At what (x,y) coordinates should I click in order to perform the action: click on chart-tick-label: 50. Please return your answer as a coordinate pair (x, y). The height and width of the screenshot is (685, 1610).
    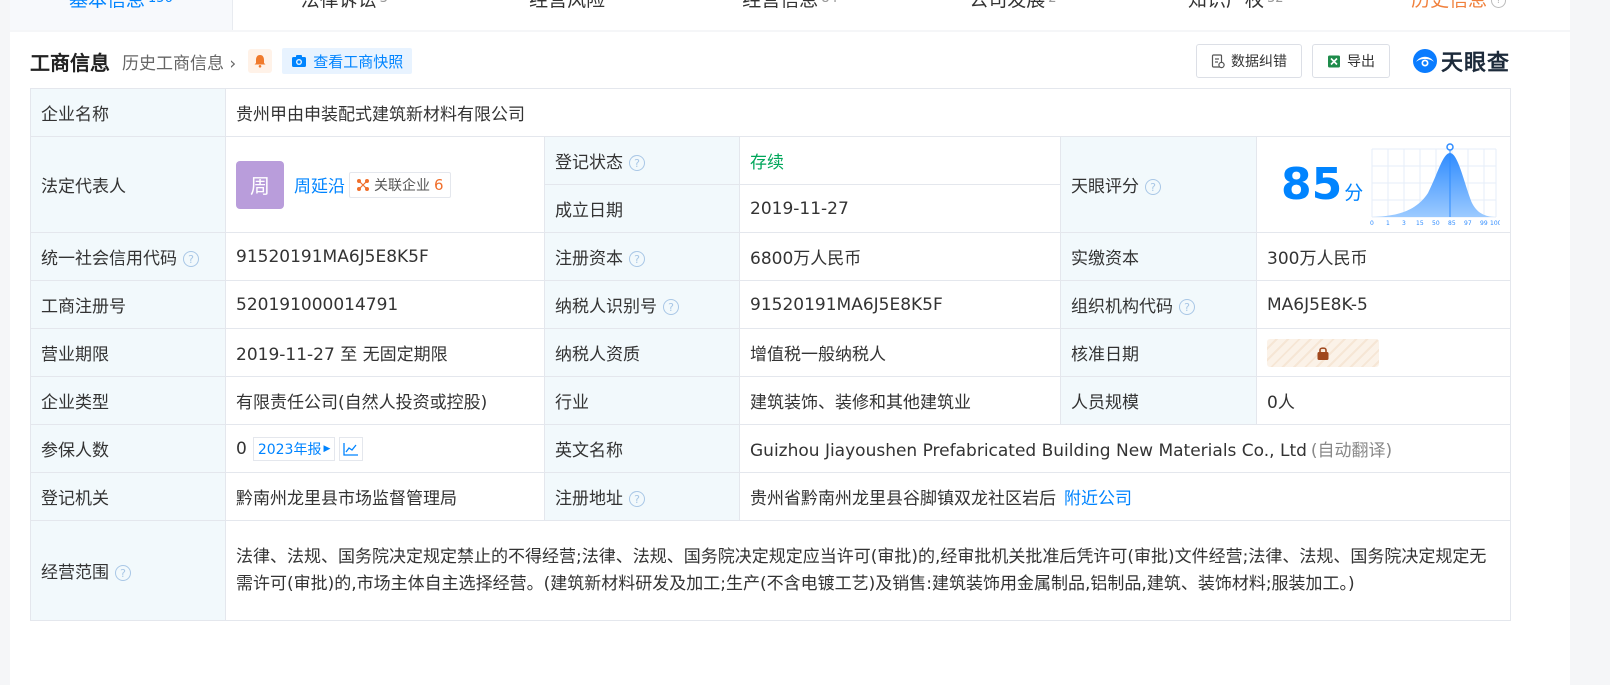
    Looking at the image, I should click on (1436, 223).